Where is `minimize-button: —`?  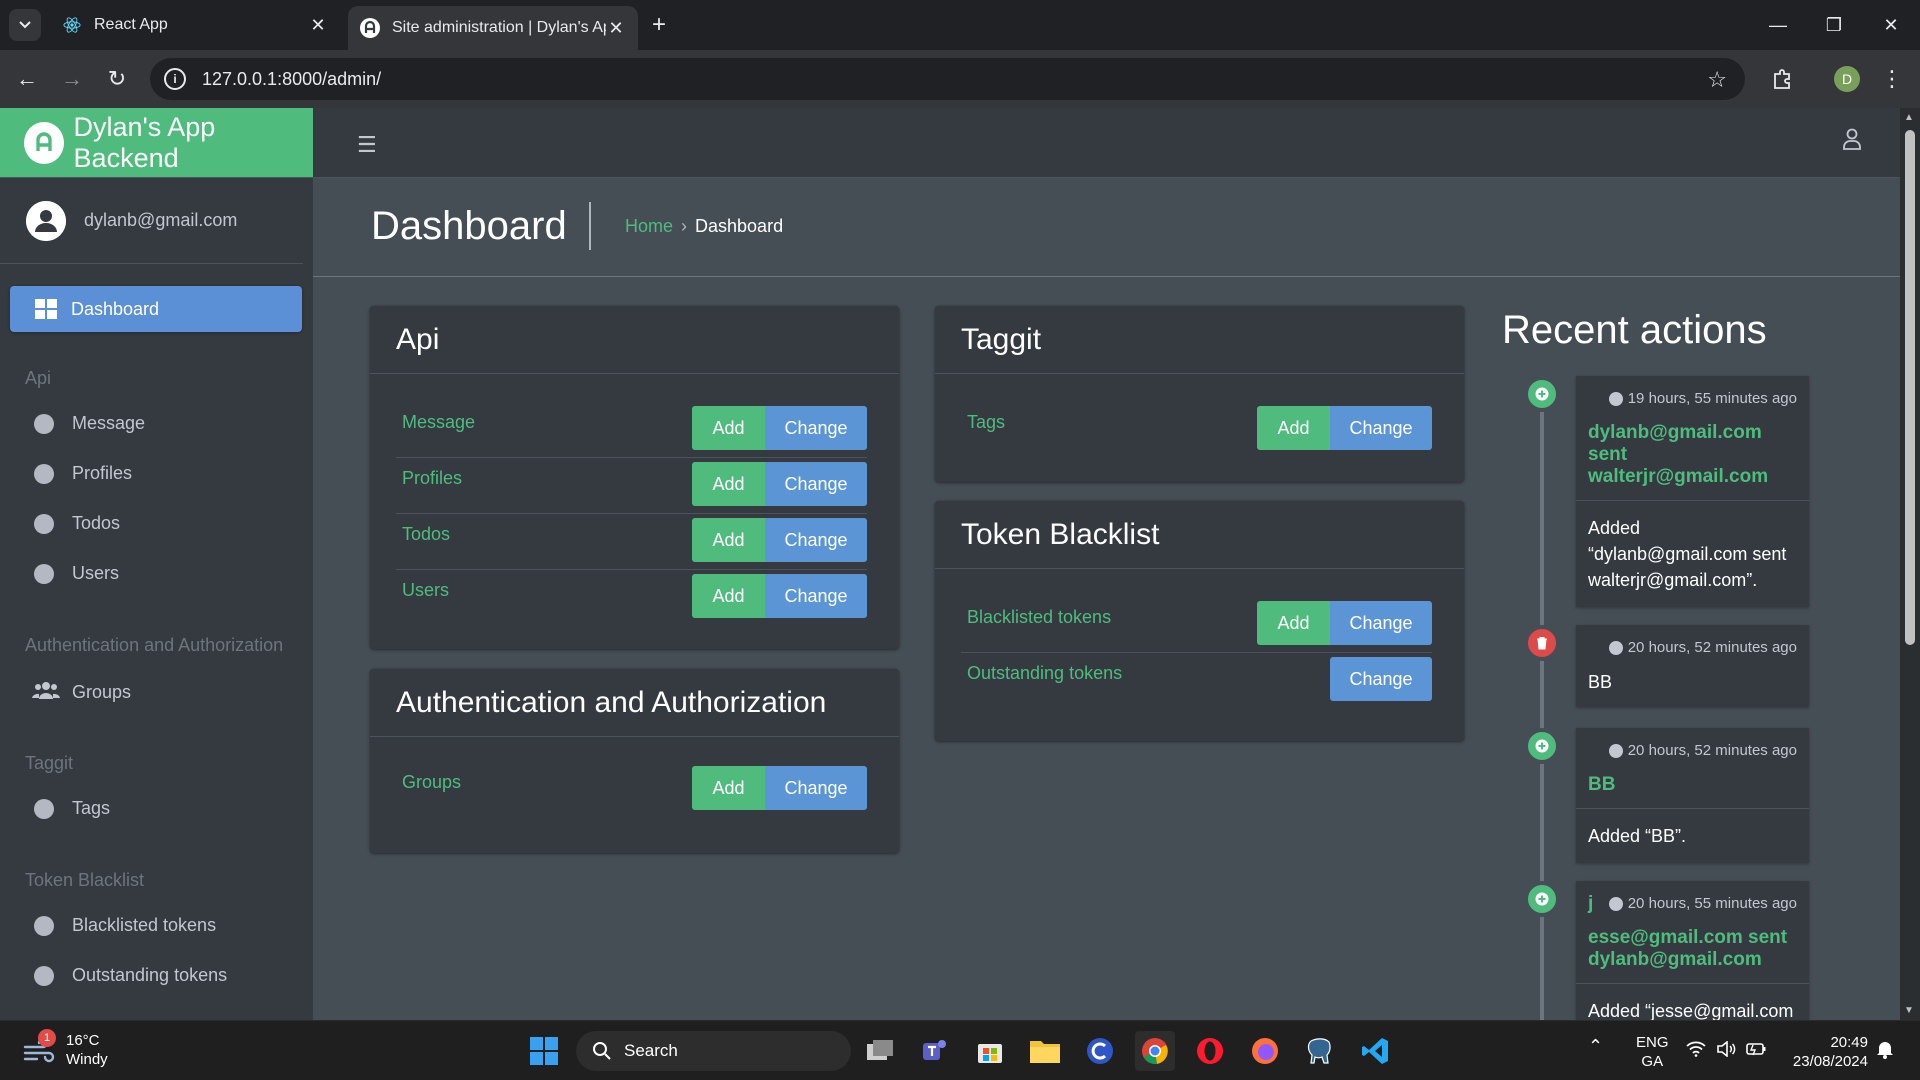
minimize-button: — is located at coordinates (1778, 25).